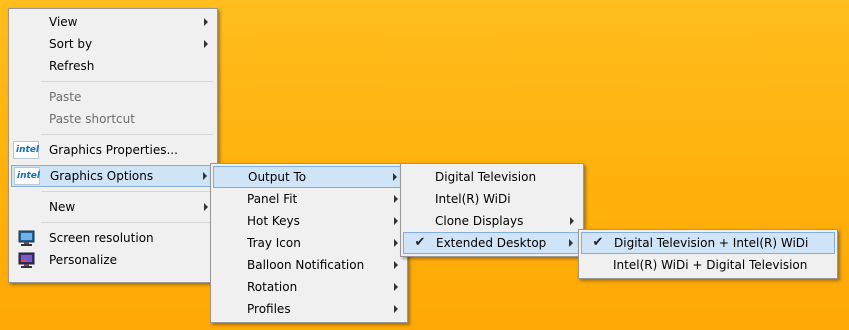 This screenshot has width=849, height=330. Describe the element at coordinates (486, 177) in the screenshot. I see `menu-item-label: Digital Television` at that location.